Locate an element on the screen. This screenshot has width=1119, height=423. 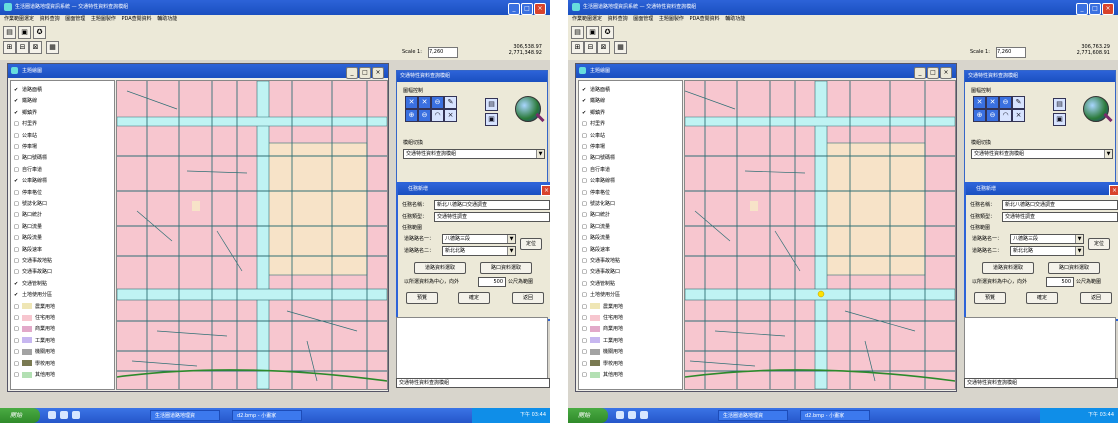
zoom-extent-icon: ⊞ is located at coordinates (577, 47).